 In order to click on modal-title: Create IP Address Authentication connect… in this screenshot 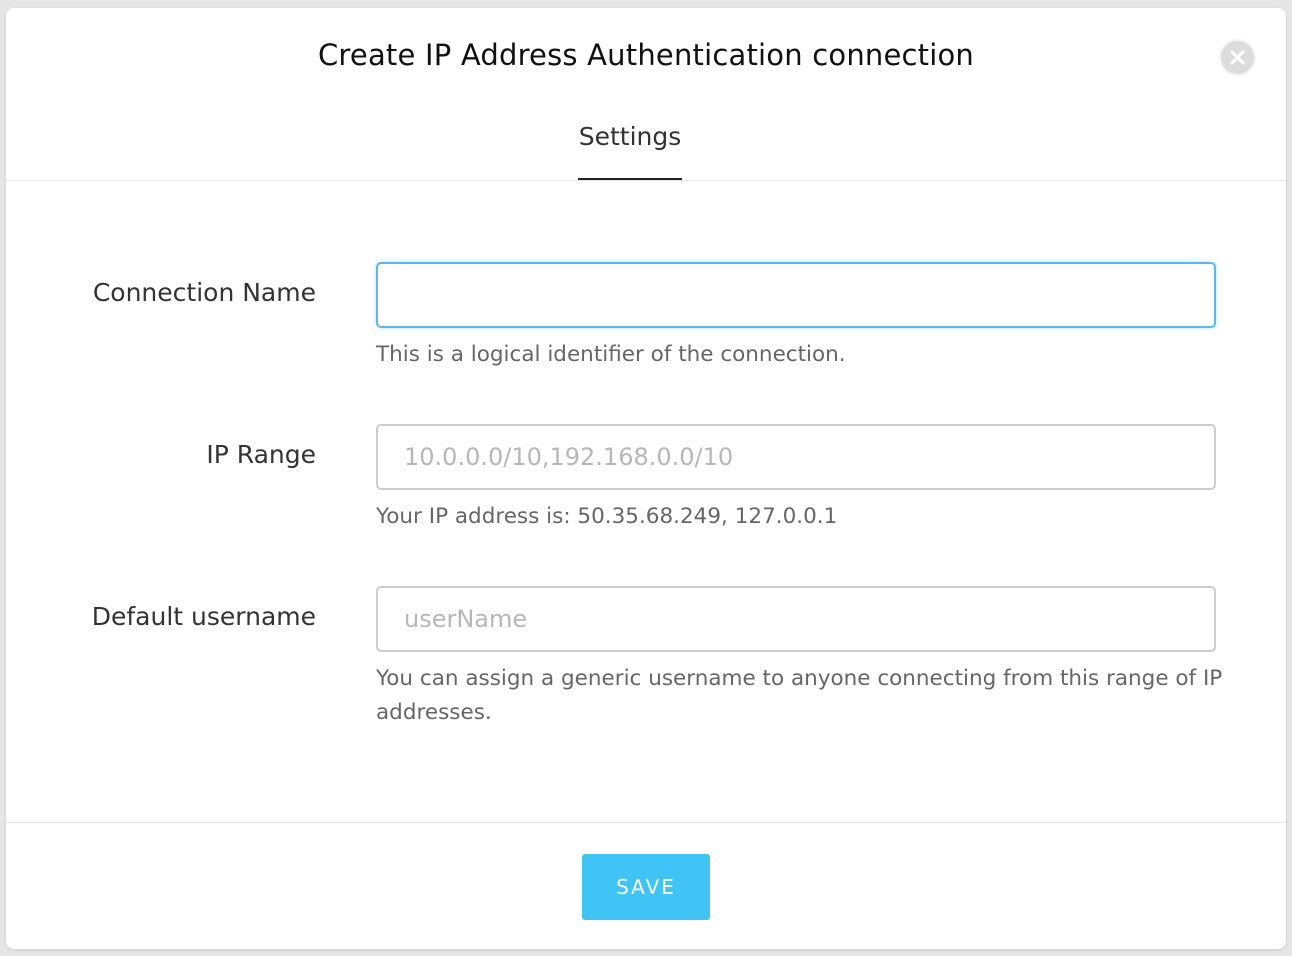, I will do `click(646, 55)`.